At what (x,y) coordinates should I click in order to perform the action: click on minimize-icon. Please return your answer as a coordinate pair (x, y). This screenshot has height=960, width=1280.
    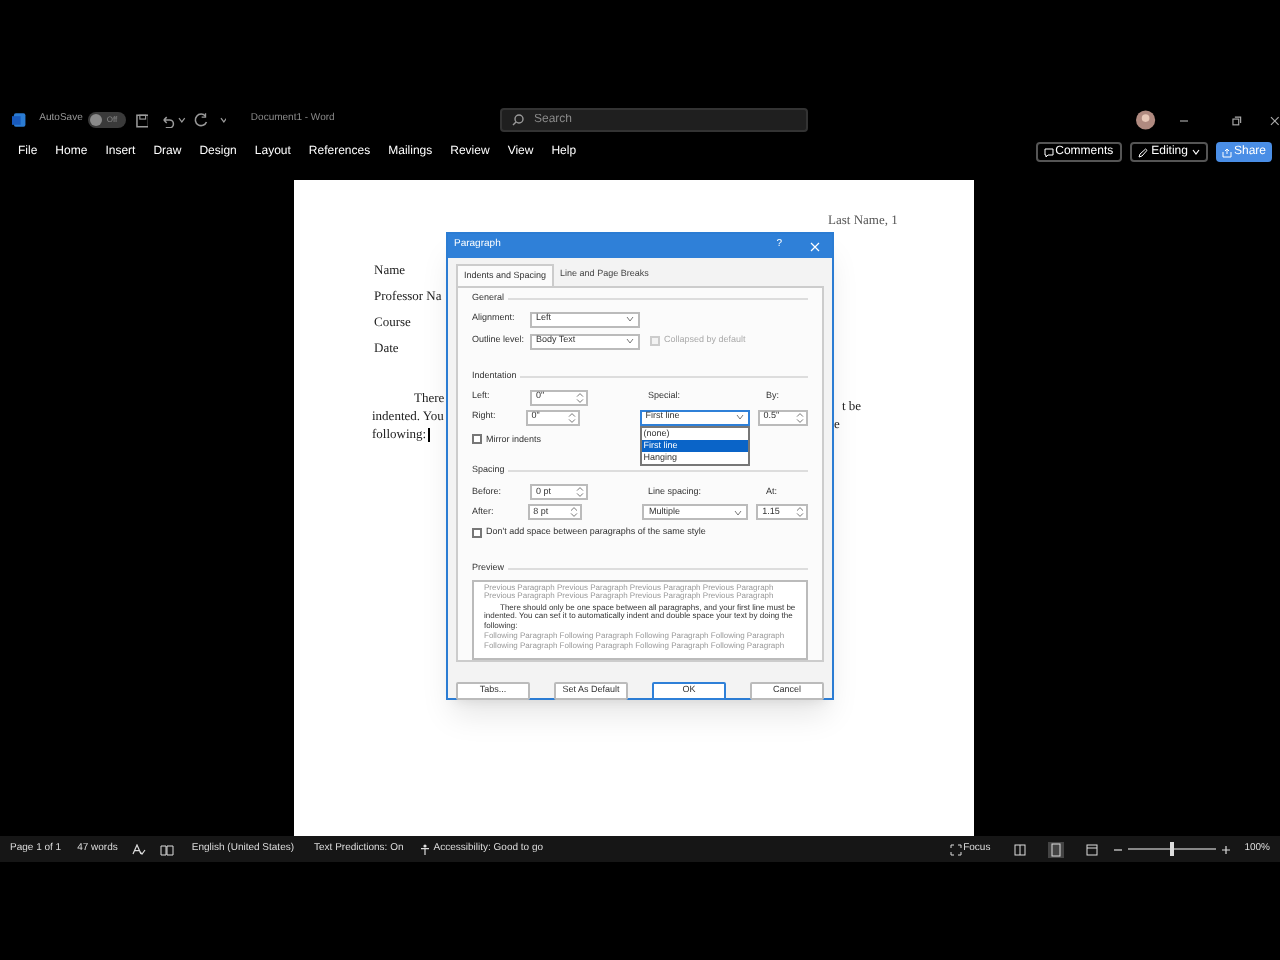
    Looking at the image, I should click on (1184, 120).